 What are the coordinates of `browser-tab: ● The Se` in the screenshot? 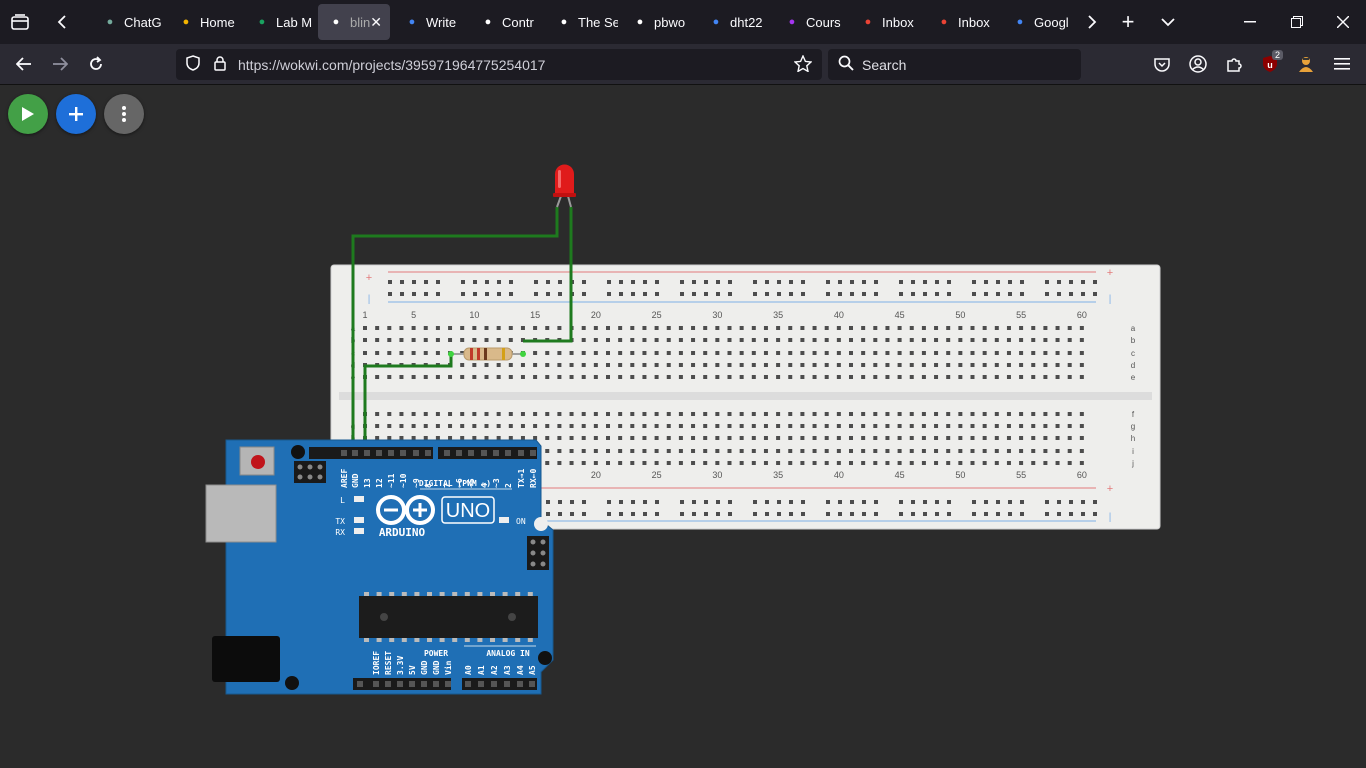 It's located at (582, 22).